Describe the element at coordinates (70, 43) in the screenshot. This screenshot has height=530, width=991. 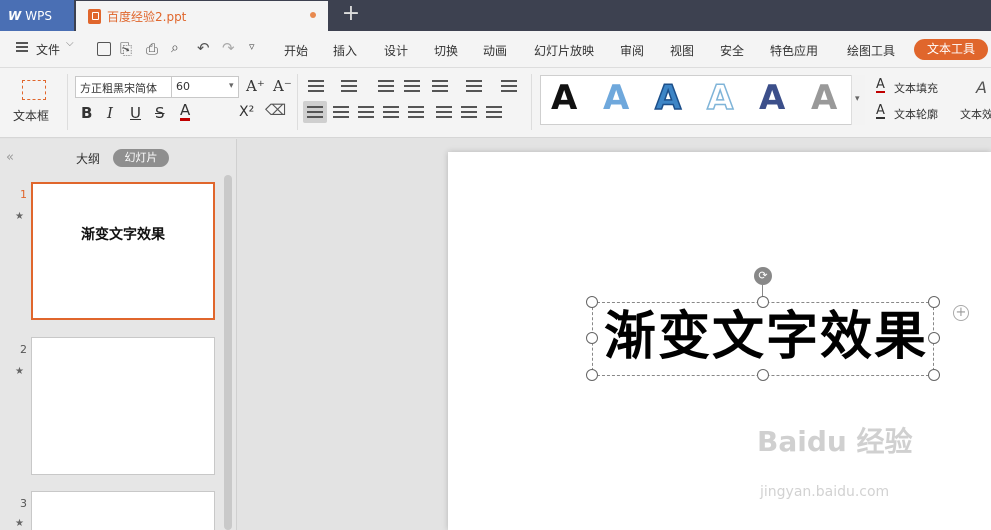
I see `chevron-down-icon: ⌵` at that location.